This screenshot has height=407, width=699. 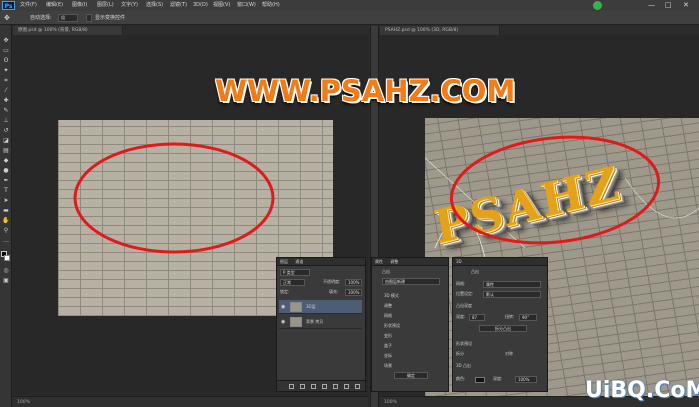 I want to click on position-select: 默认, so click(x=512, y=294).